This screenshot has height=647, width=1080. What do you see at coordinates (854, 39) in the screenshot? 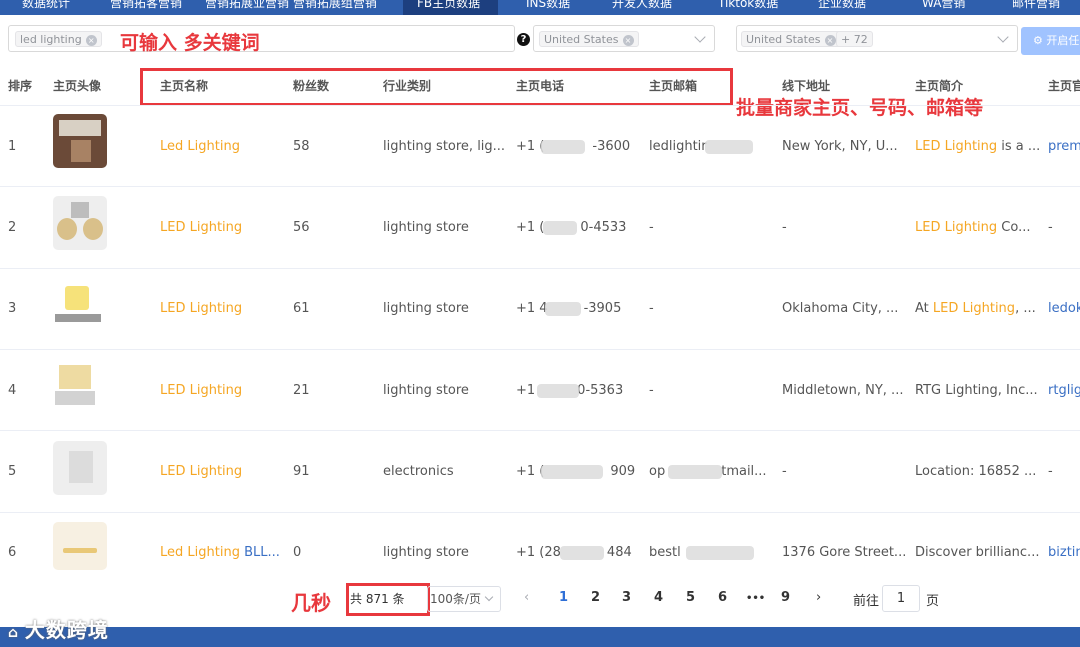
I see `more-count-tag: + 72` at bounding box center [854, 39].